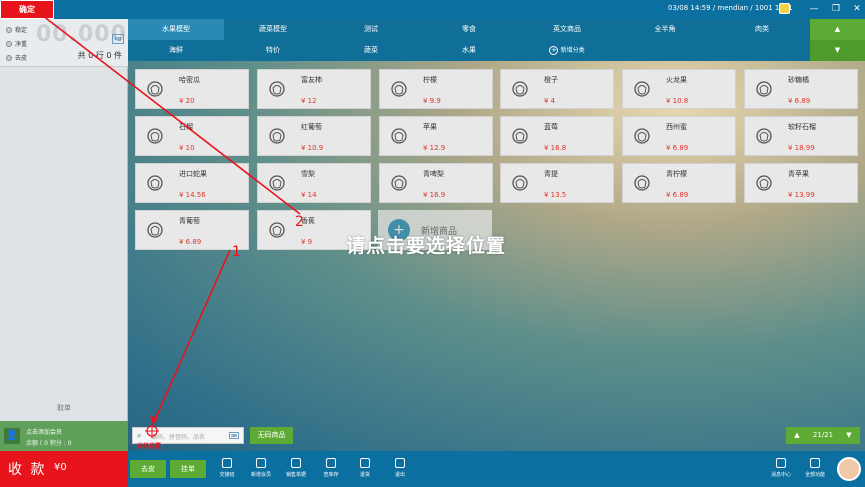  I want to click on product-tile: 青提 ¥ 13.5, so click(557, 183).